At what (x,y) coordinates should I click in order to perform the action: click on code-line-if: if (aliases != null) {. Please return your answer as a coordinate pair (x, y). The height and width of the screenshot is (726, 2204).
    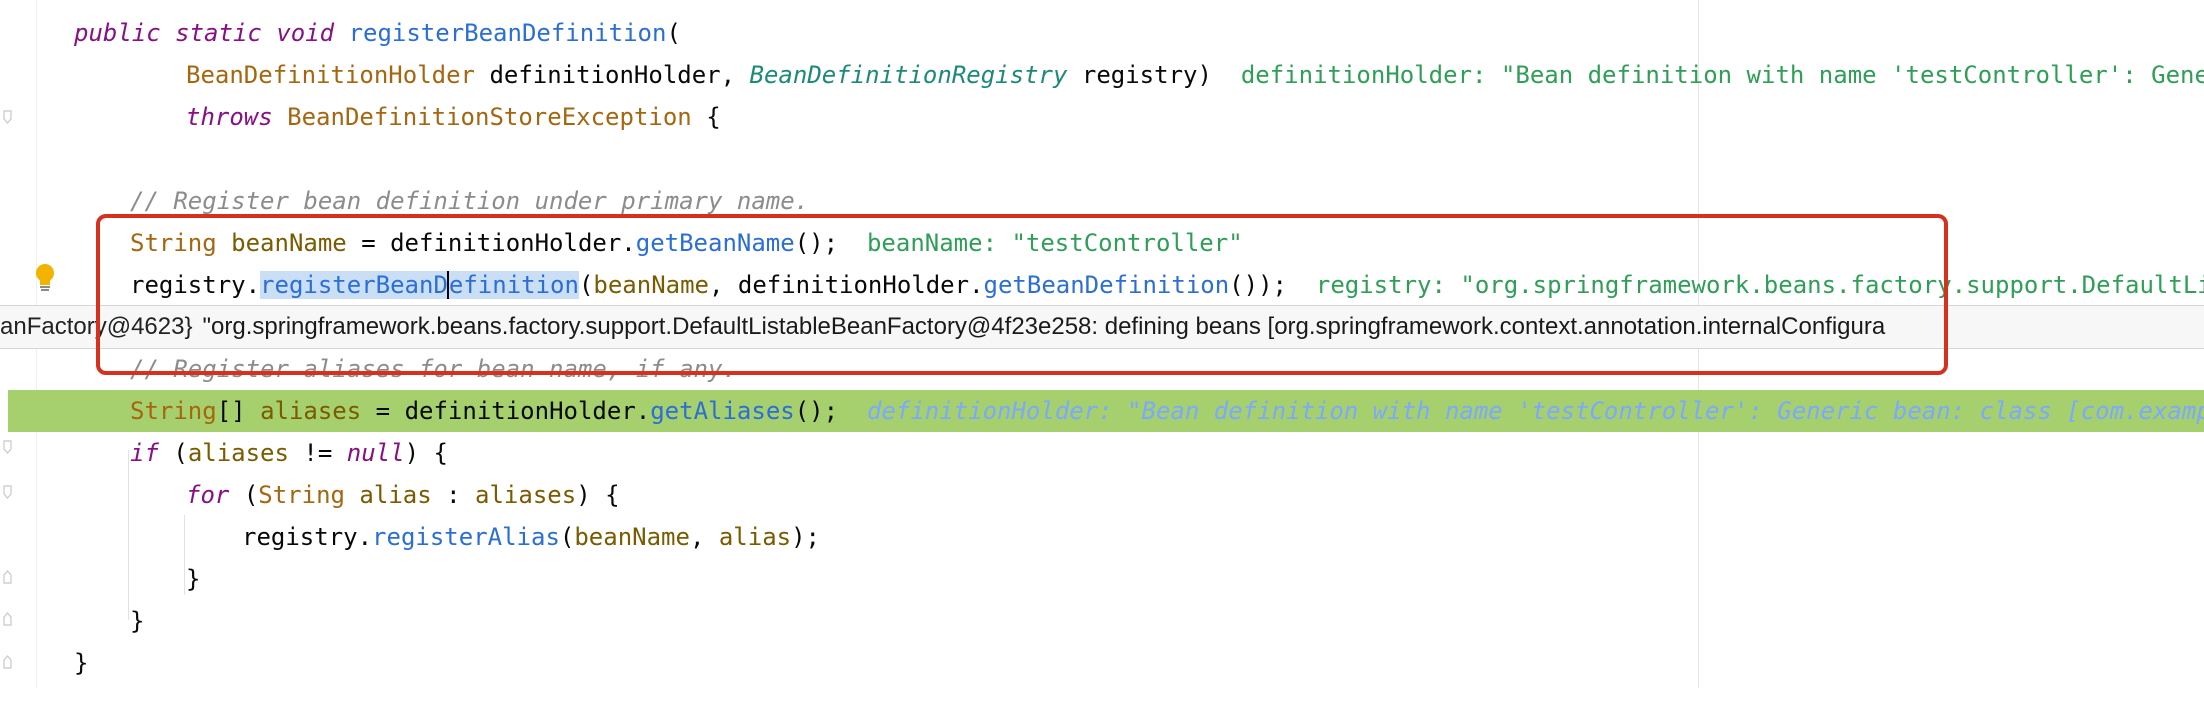
    Looking at the image, I should click on (1102, 453).